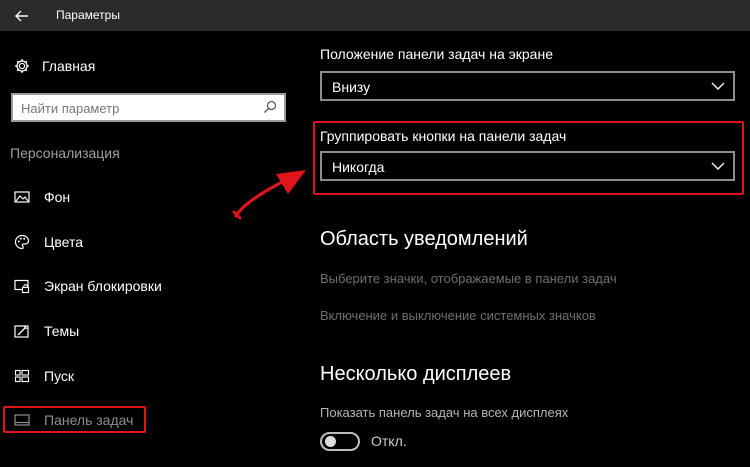 The image size is (750, 467). I want to click on sidebar-item-themes: Темы, so click(46, 331).